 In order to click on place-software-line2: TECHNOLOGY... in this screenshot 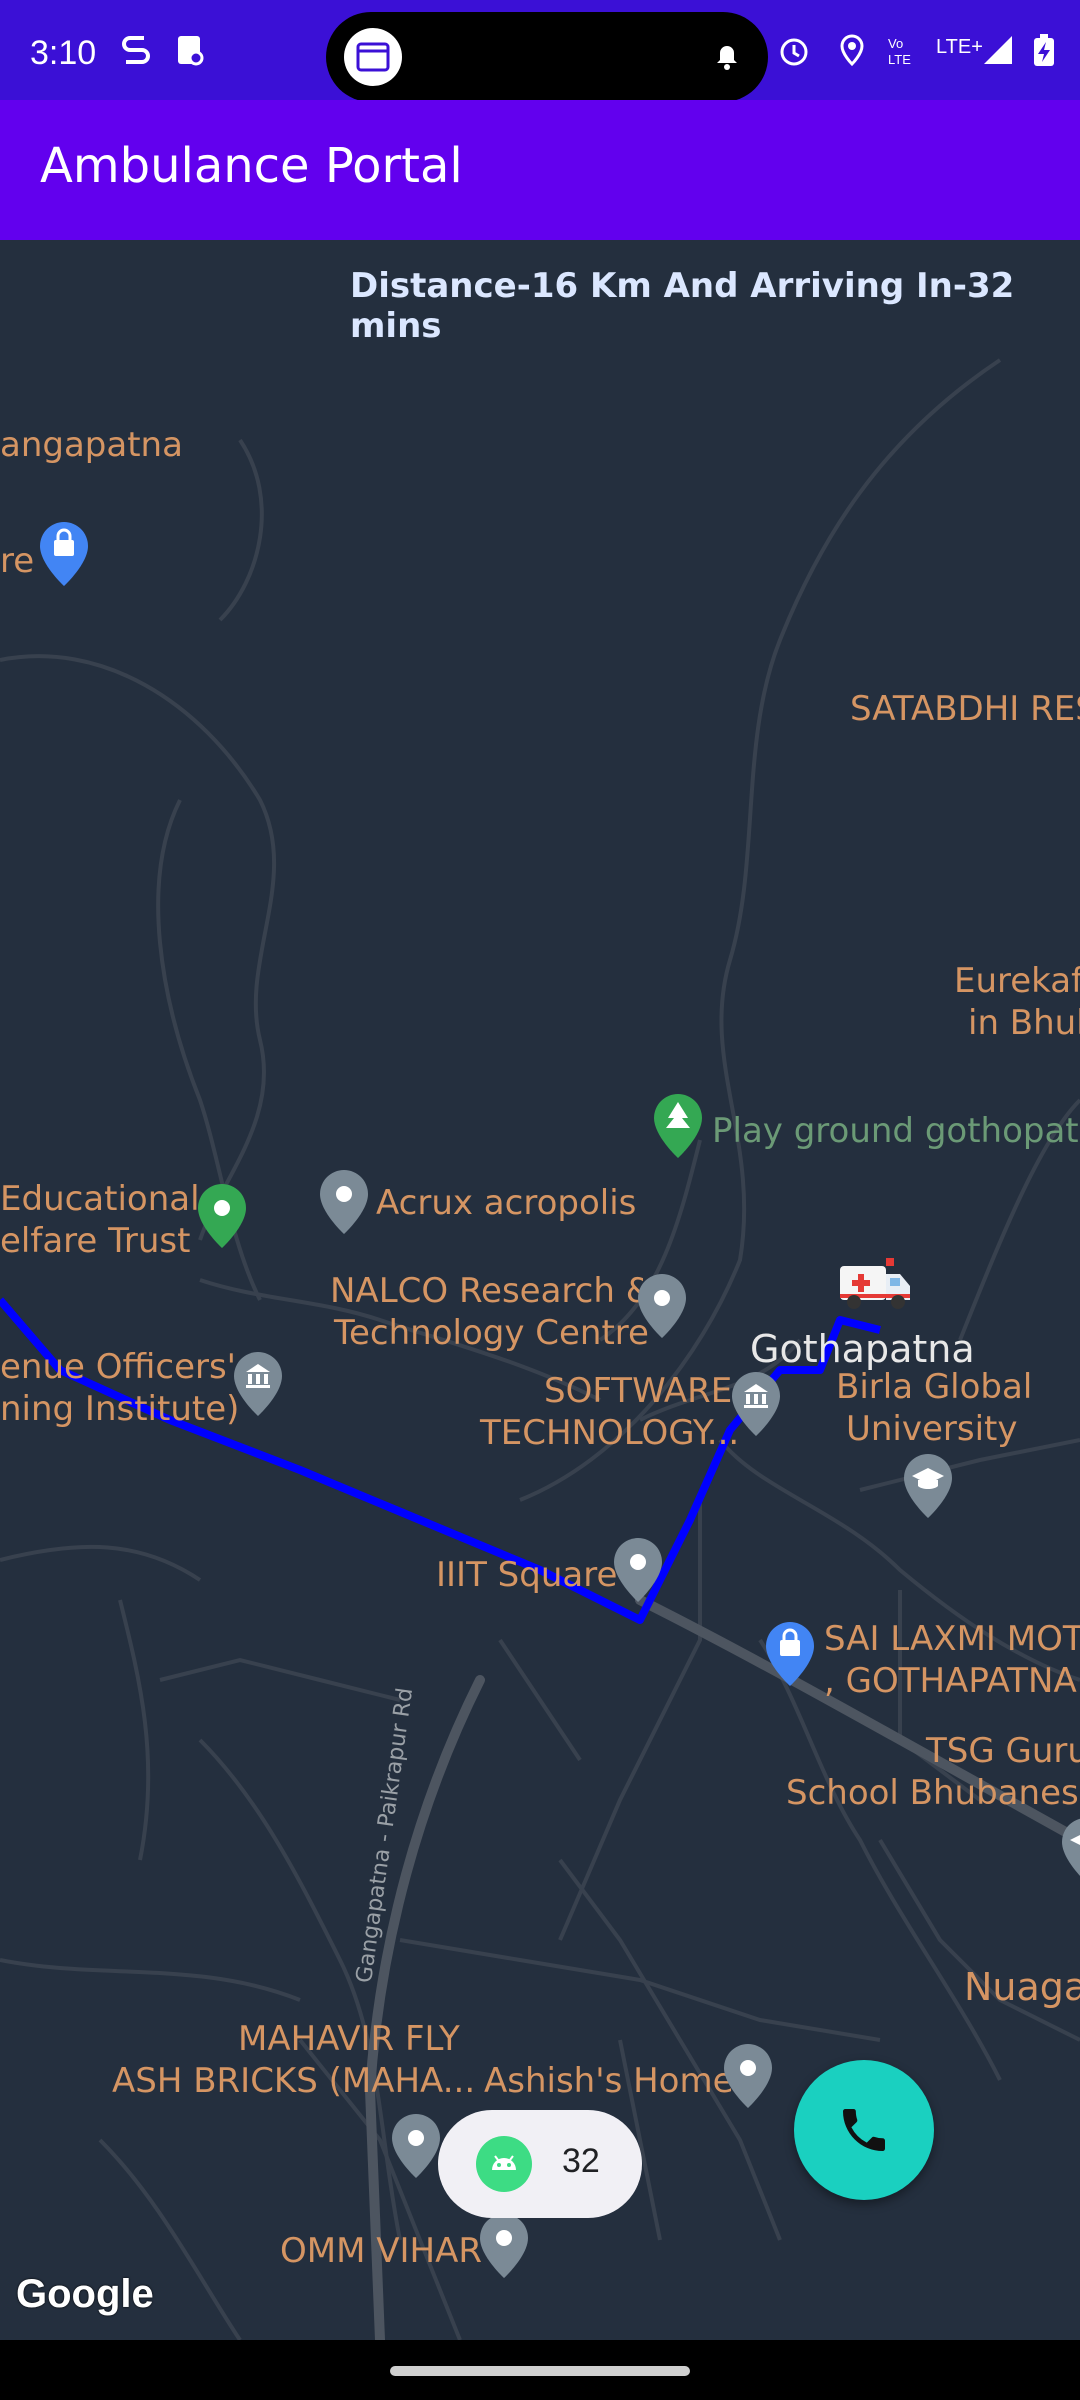, I will do `click(610, 1433)`.